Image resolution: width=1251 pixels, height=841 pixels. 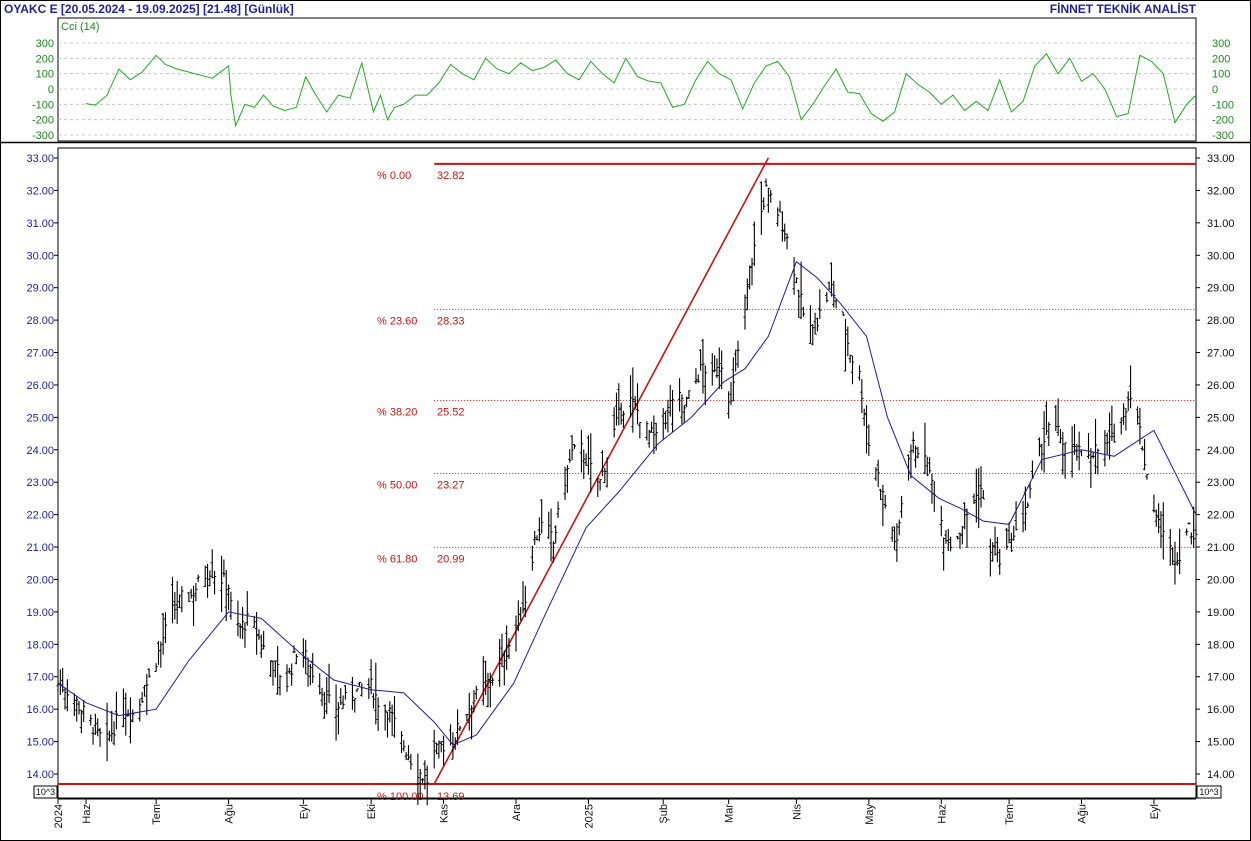 I want to click on fib-level-percent: % 50.00, so click(x=397, y=485).